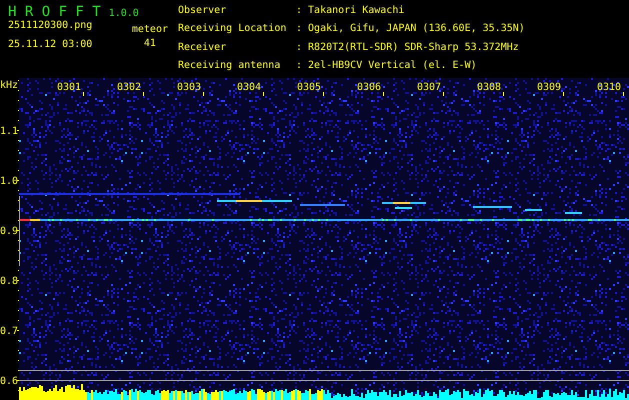 This screenshot has height=400, width=629. I want to click on frequency-label: 0.9, so click(9, 231).